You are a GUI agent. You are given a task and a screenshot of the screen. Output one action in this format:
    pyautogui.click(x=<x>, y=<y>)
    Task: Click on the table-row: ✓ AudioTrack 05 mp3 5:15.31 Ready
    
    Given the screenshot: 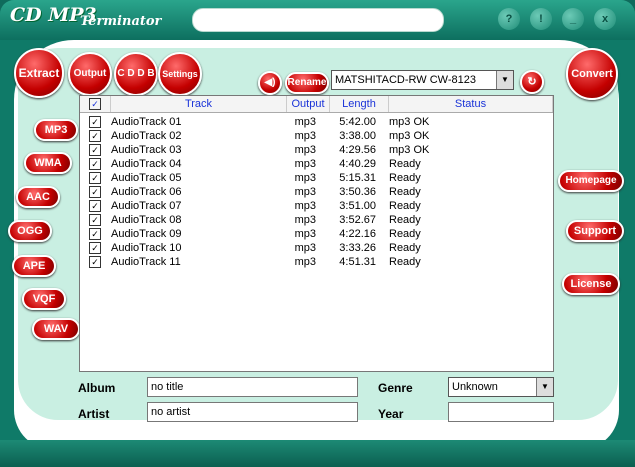 What is the action you would take?
    pyautogui.click(x=316, y=178)
    